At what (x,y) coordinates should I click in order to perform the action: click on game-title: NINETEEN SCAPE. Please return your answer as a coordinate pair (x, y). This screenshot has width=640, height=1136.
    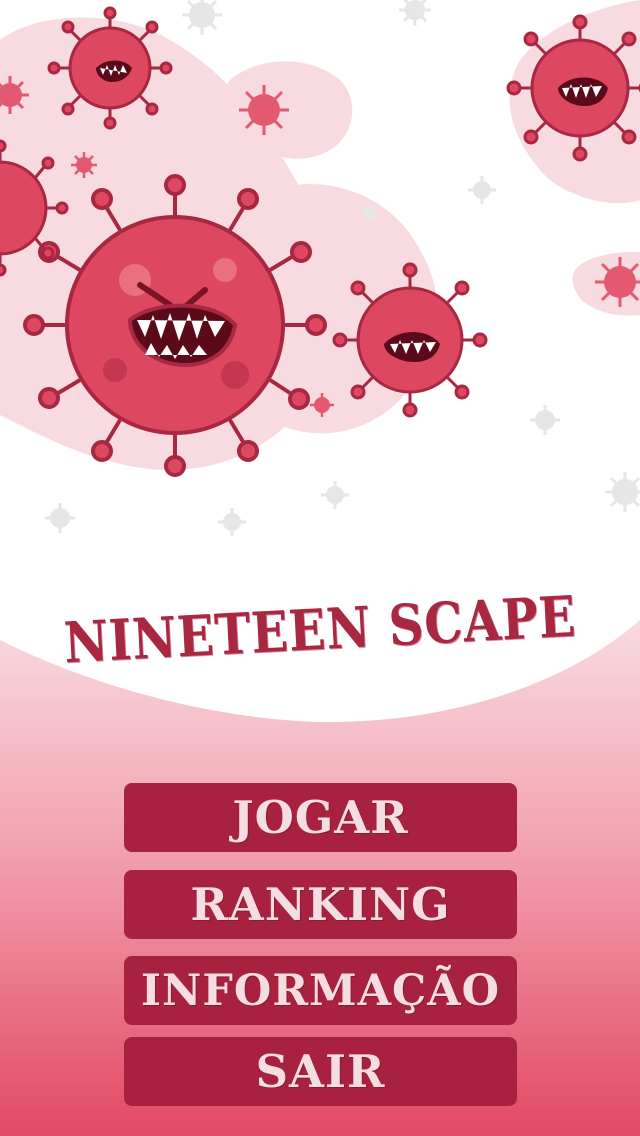
    Looking at the image, I should click on (320, 630).